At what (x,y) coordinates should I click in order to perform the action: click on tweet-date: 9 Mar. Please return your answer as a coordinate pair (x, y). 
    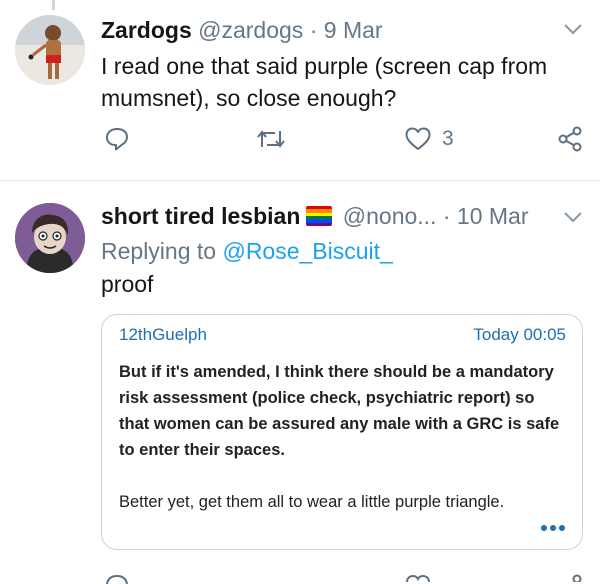
    Looking at the image, I should click on (353, 30).